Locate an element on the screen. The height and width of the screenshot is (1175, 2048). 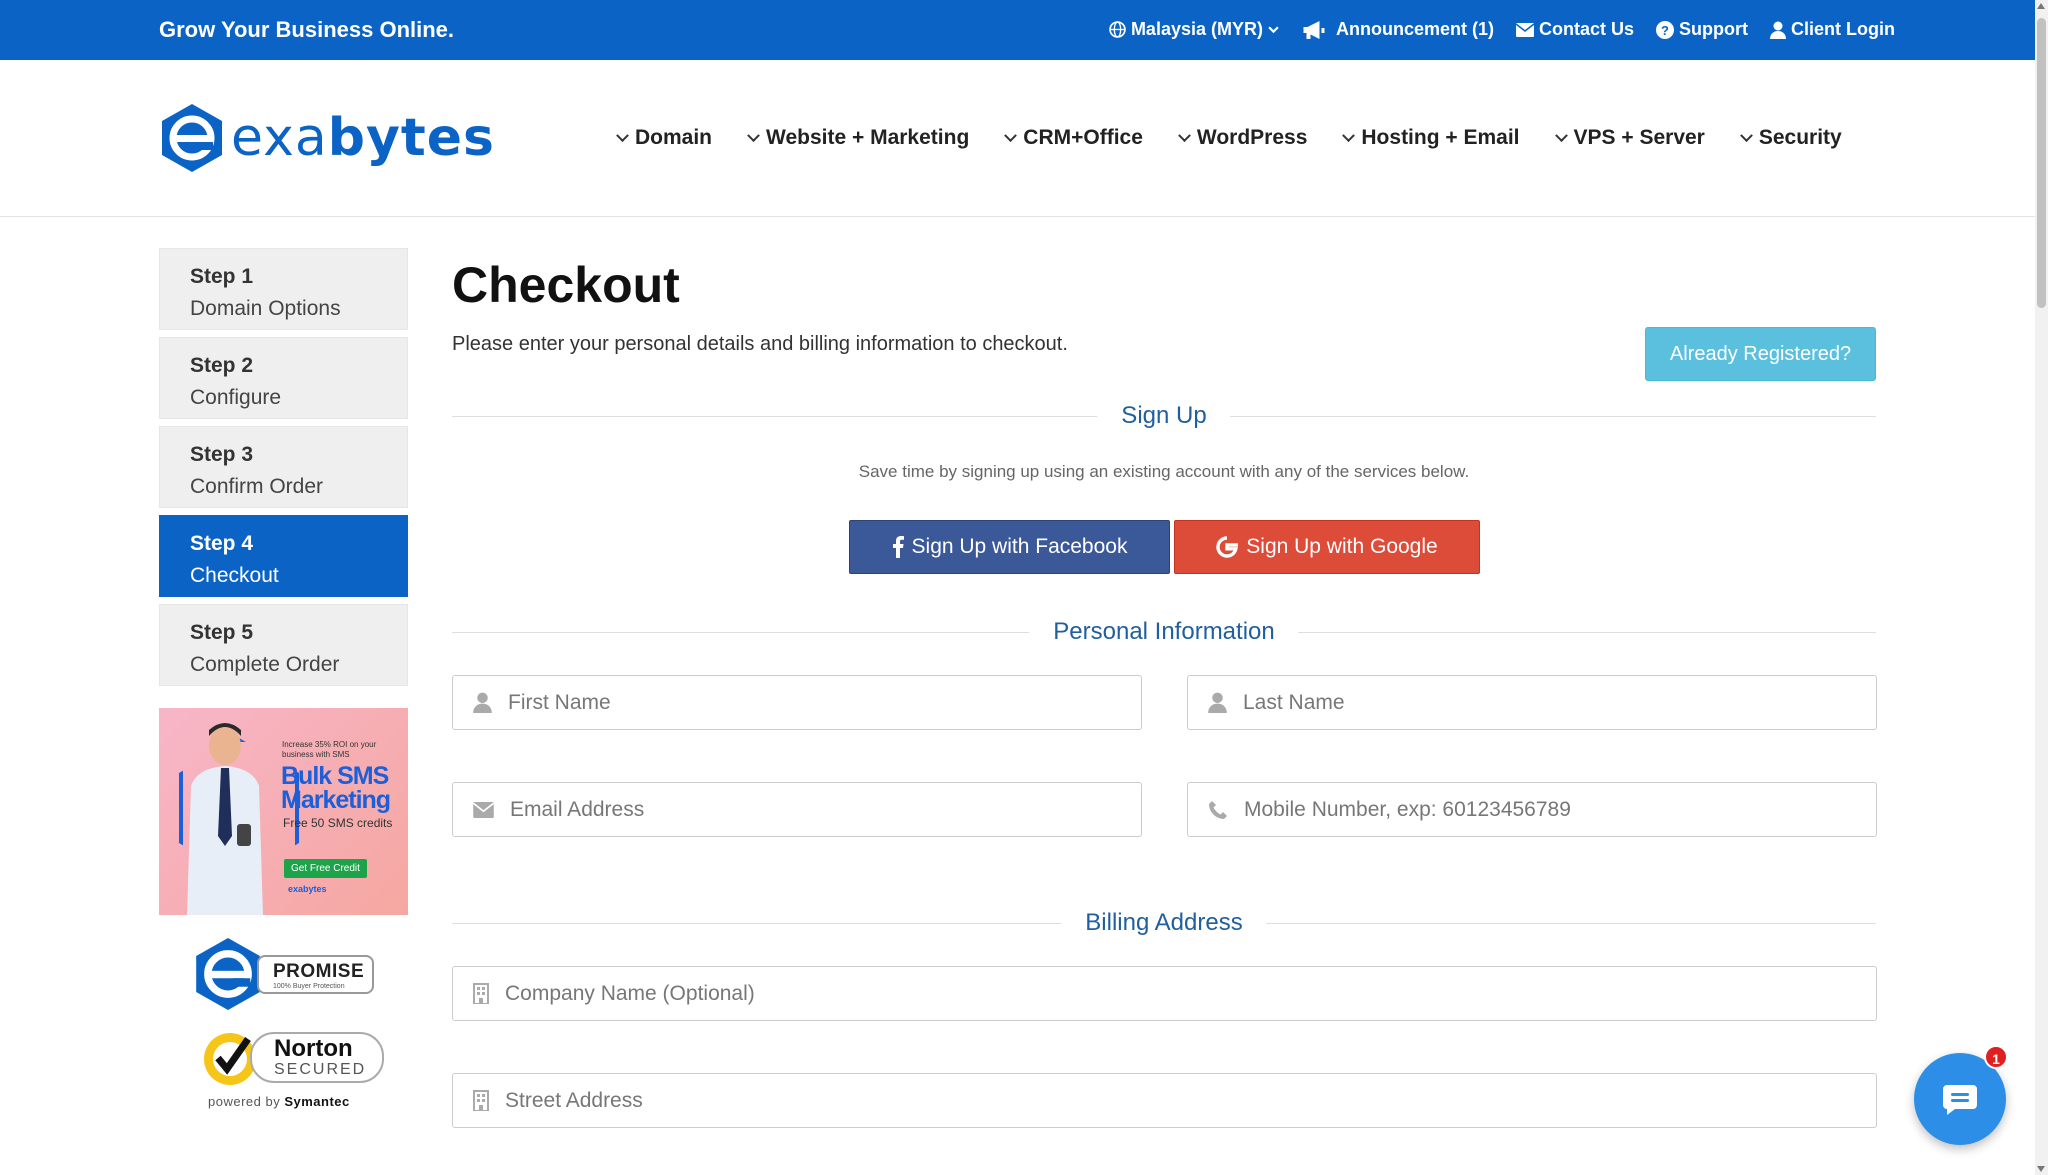
nav-hosting-email: Hosting + Email is located at coordinates (1431, 138).